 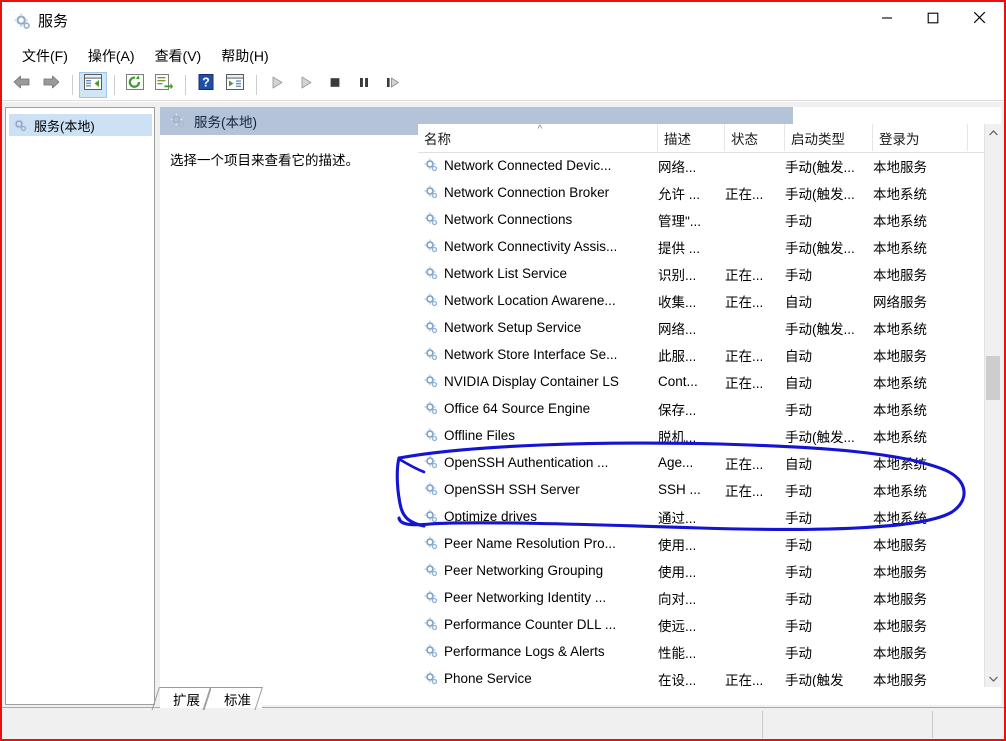 What do you see at coordinates (45, 56) in the screenshot?
I see `menu-file: 文件(F)` at bounding box center [45, 56].